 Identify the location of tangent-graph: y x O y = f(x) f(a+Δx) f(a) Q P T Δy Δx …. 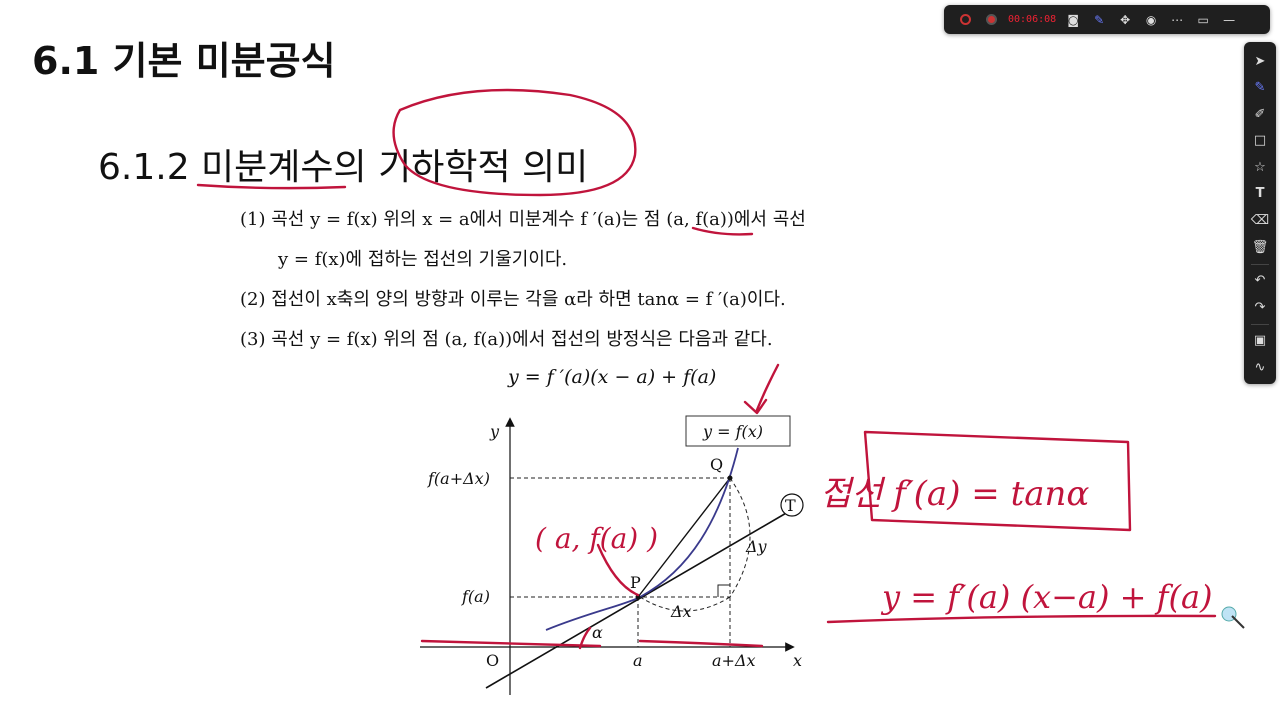
(612, 555).